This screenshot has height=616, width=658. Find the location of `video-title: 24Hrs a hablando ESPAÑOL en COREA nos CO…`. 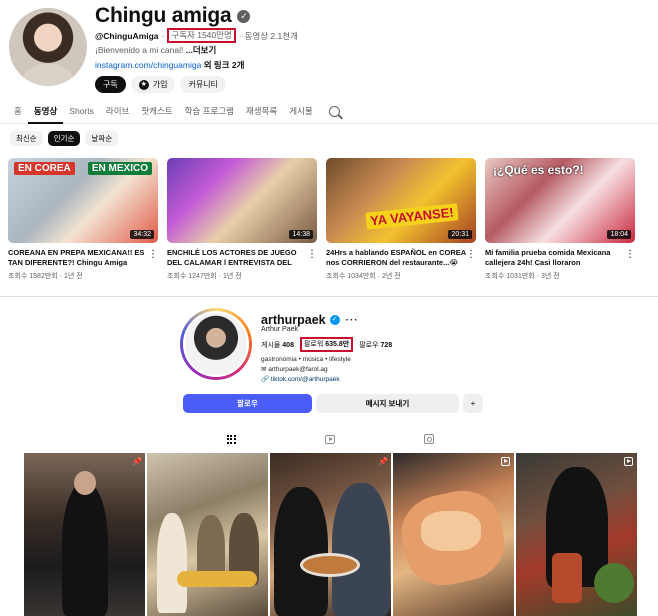

video-title: 24Hrs a hablando ESPAÑOL en COREA nos CO… is located at coordinates (401, 258).